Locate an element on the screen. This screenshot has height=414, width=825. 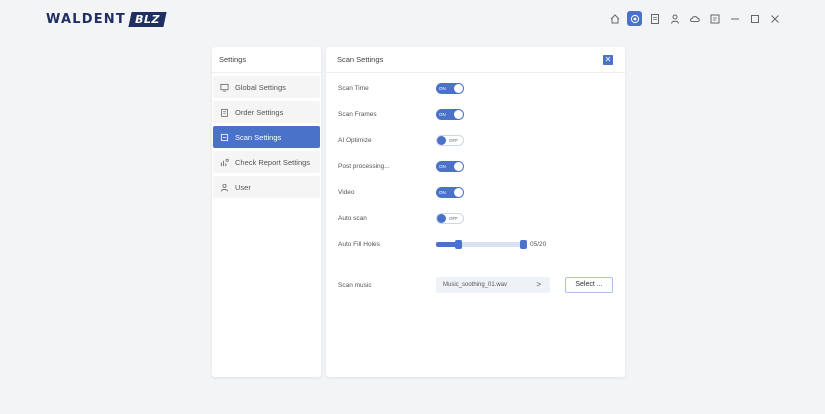
scan-frames-toggle: ON is located at coordinates (450, 114).